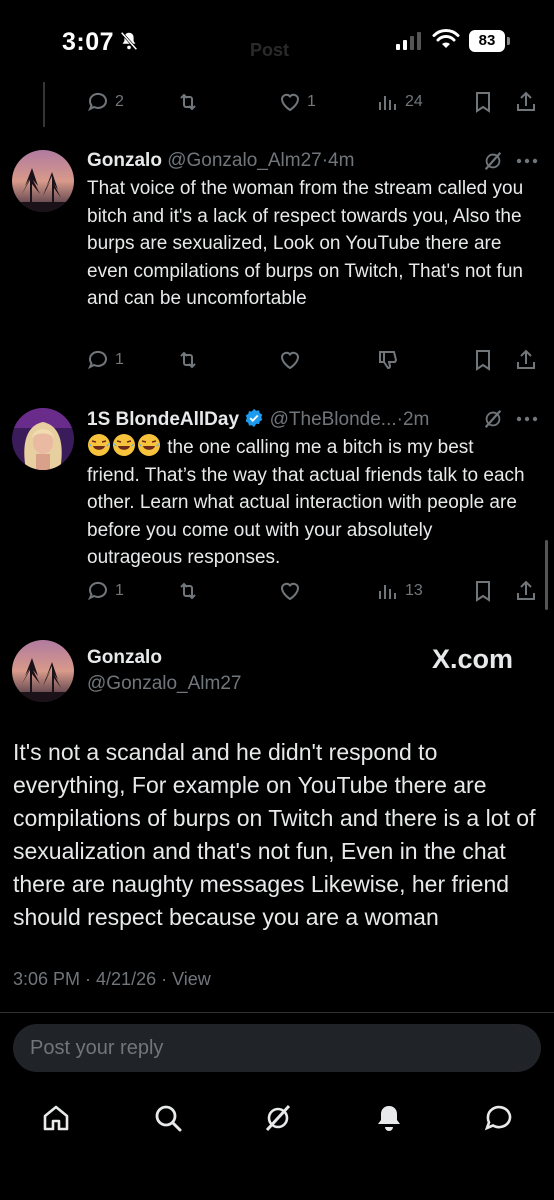 The width and height of the screenshot is (554, 1200). What do you see at coordinates (129, 41) in the screenshot?
I see `bell-off-icon` at bounding box center [129, 41].